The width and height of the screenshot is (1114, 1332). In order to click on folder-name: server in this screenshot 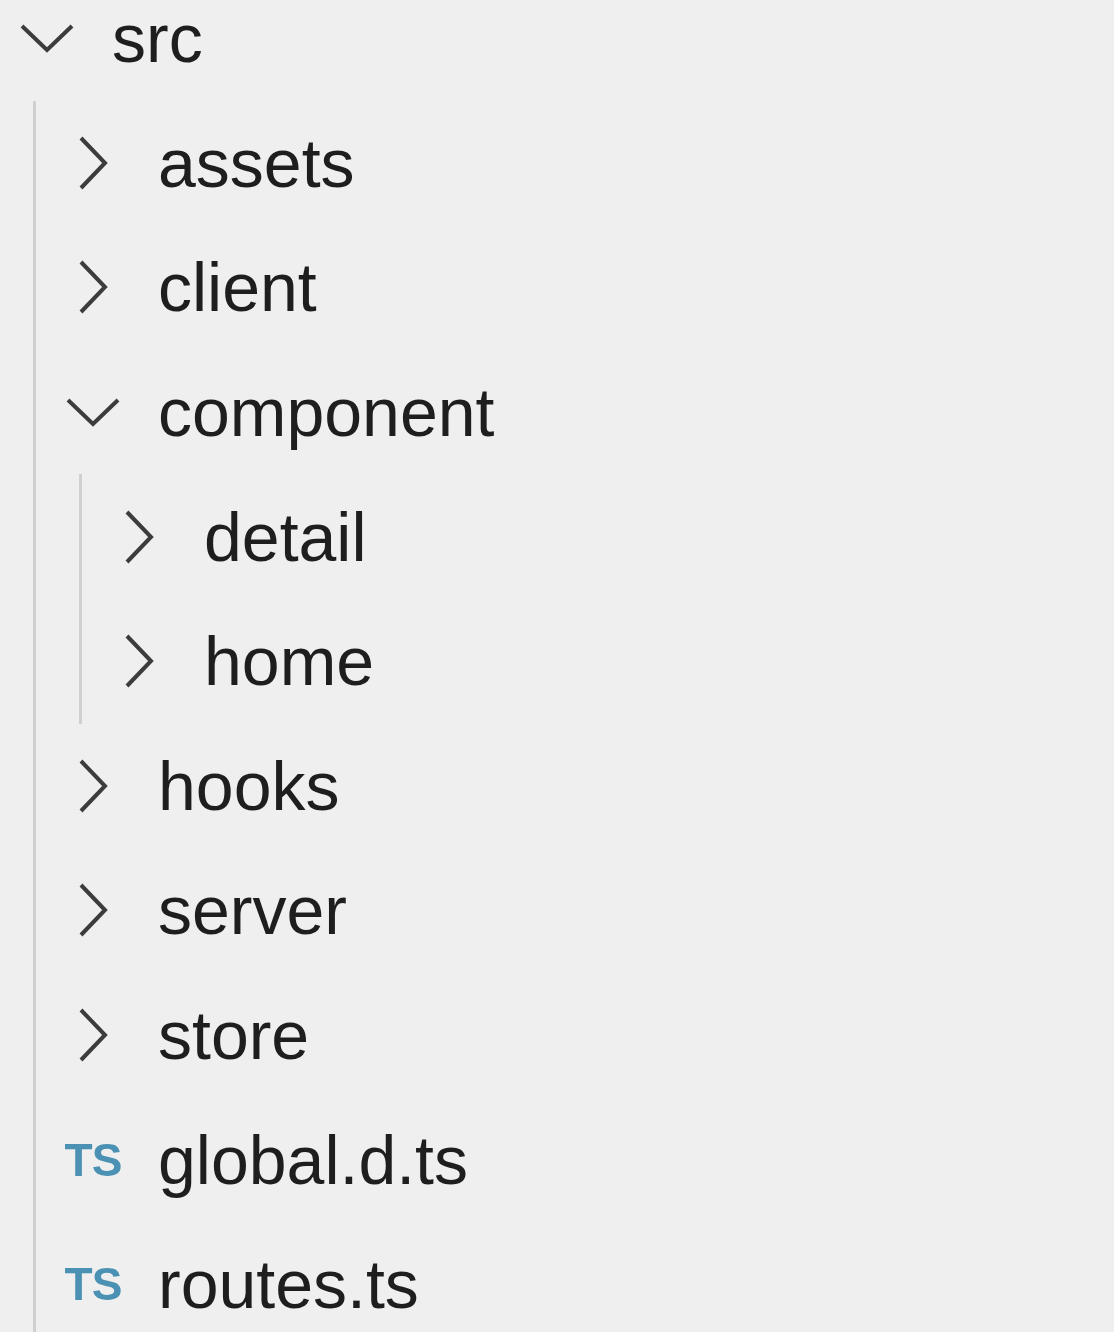, I will do `click(252, 910)`.